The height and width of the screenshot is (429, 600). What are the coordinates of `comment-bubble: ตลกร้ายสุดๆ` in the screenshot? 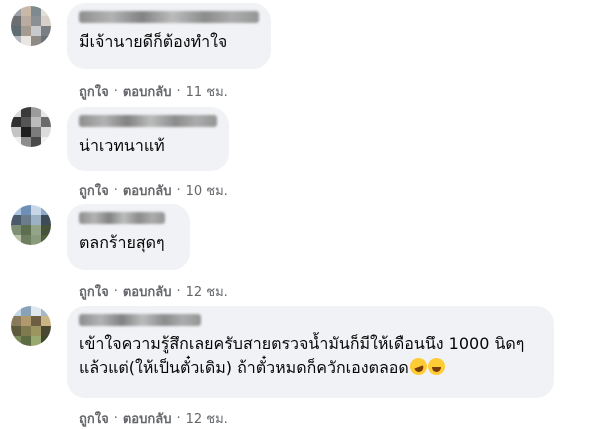 It's located at (128, 237).